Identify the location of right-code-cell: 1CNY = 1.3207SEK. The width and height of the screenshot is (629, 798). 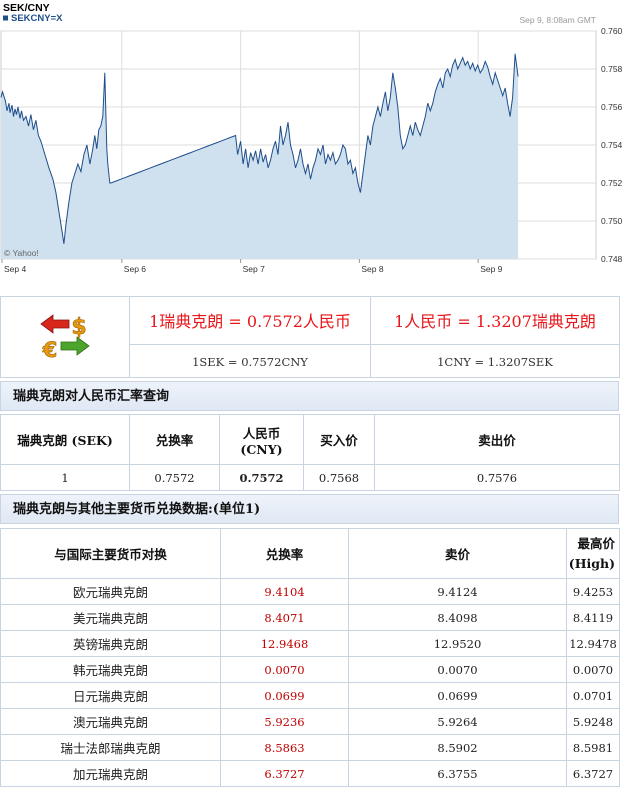
(495, 361).